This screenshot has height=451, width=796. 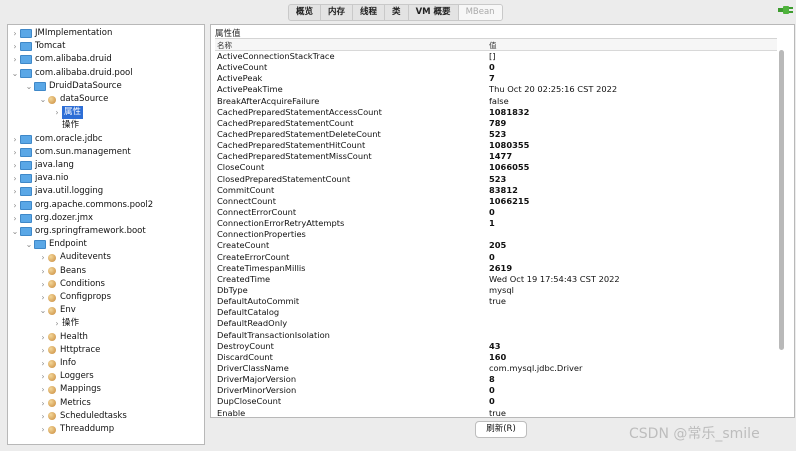 What do you see at coordinates (84, 99) in the screenshot?
I see `tree-node-label: dataSource` at bounding box center [84, 99].